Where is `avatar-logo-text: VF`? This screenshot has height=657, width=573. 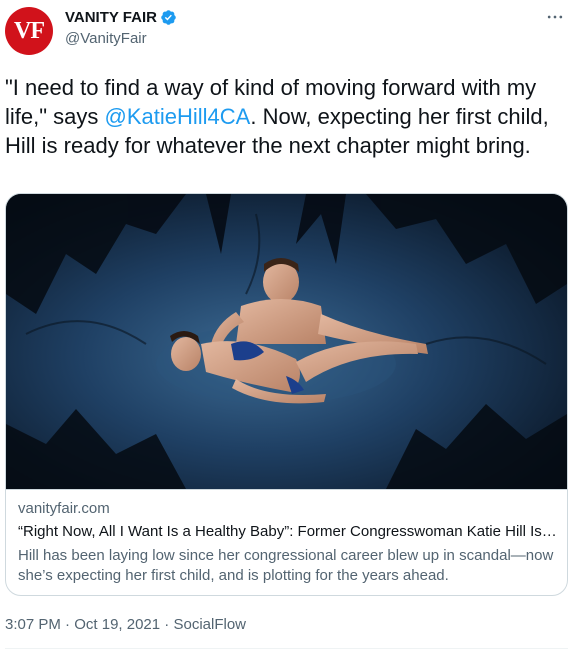 avatar-logo-text: VF is located at coordinates (29, 30).